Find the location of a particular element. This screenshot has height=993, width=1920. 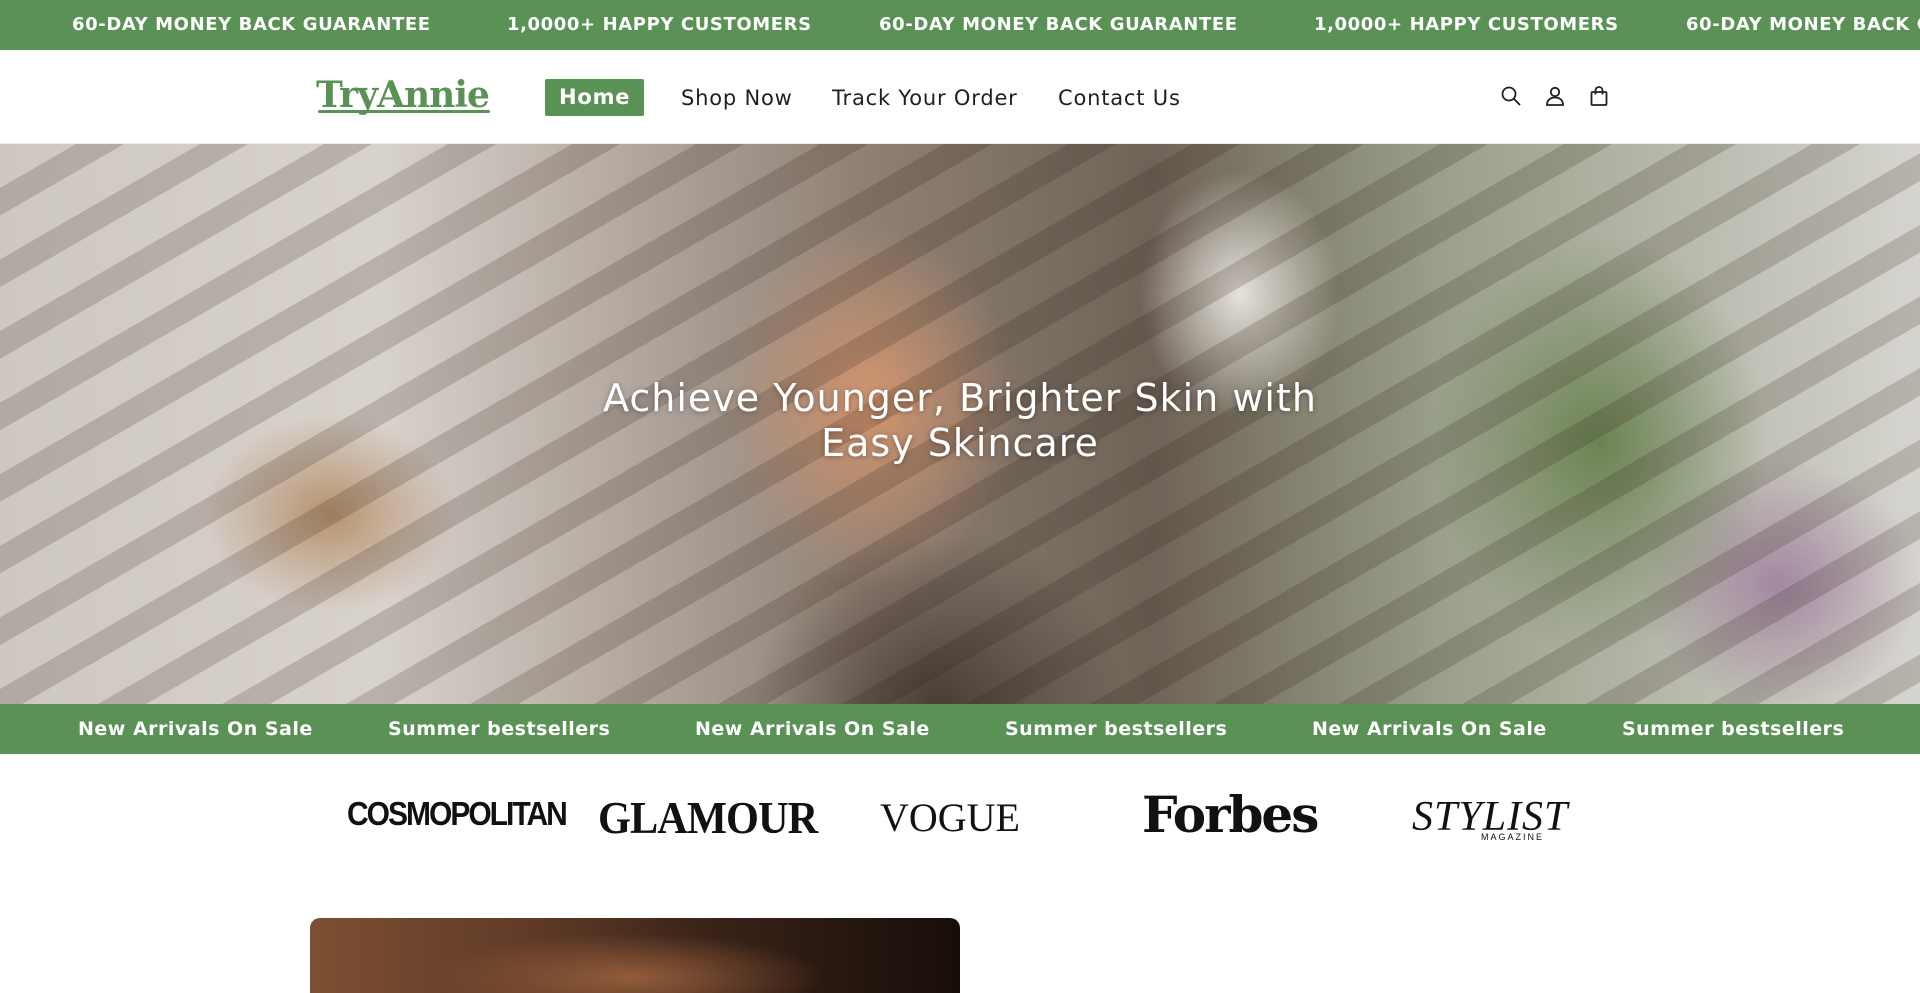

cart-icon is located at coordinates (1599, 96).